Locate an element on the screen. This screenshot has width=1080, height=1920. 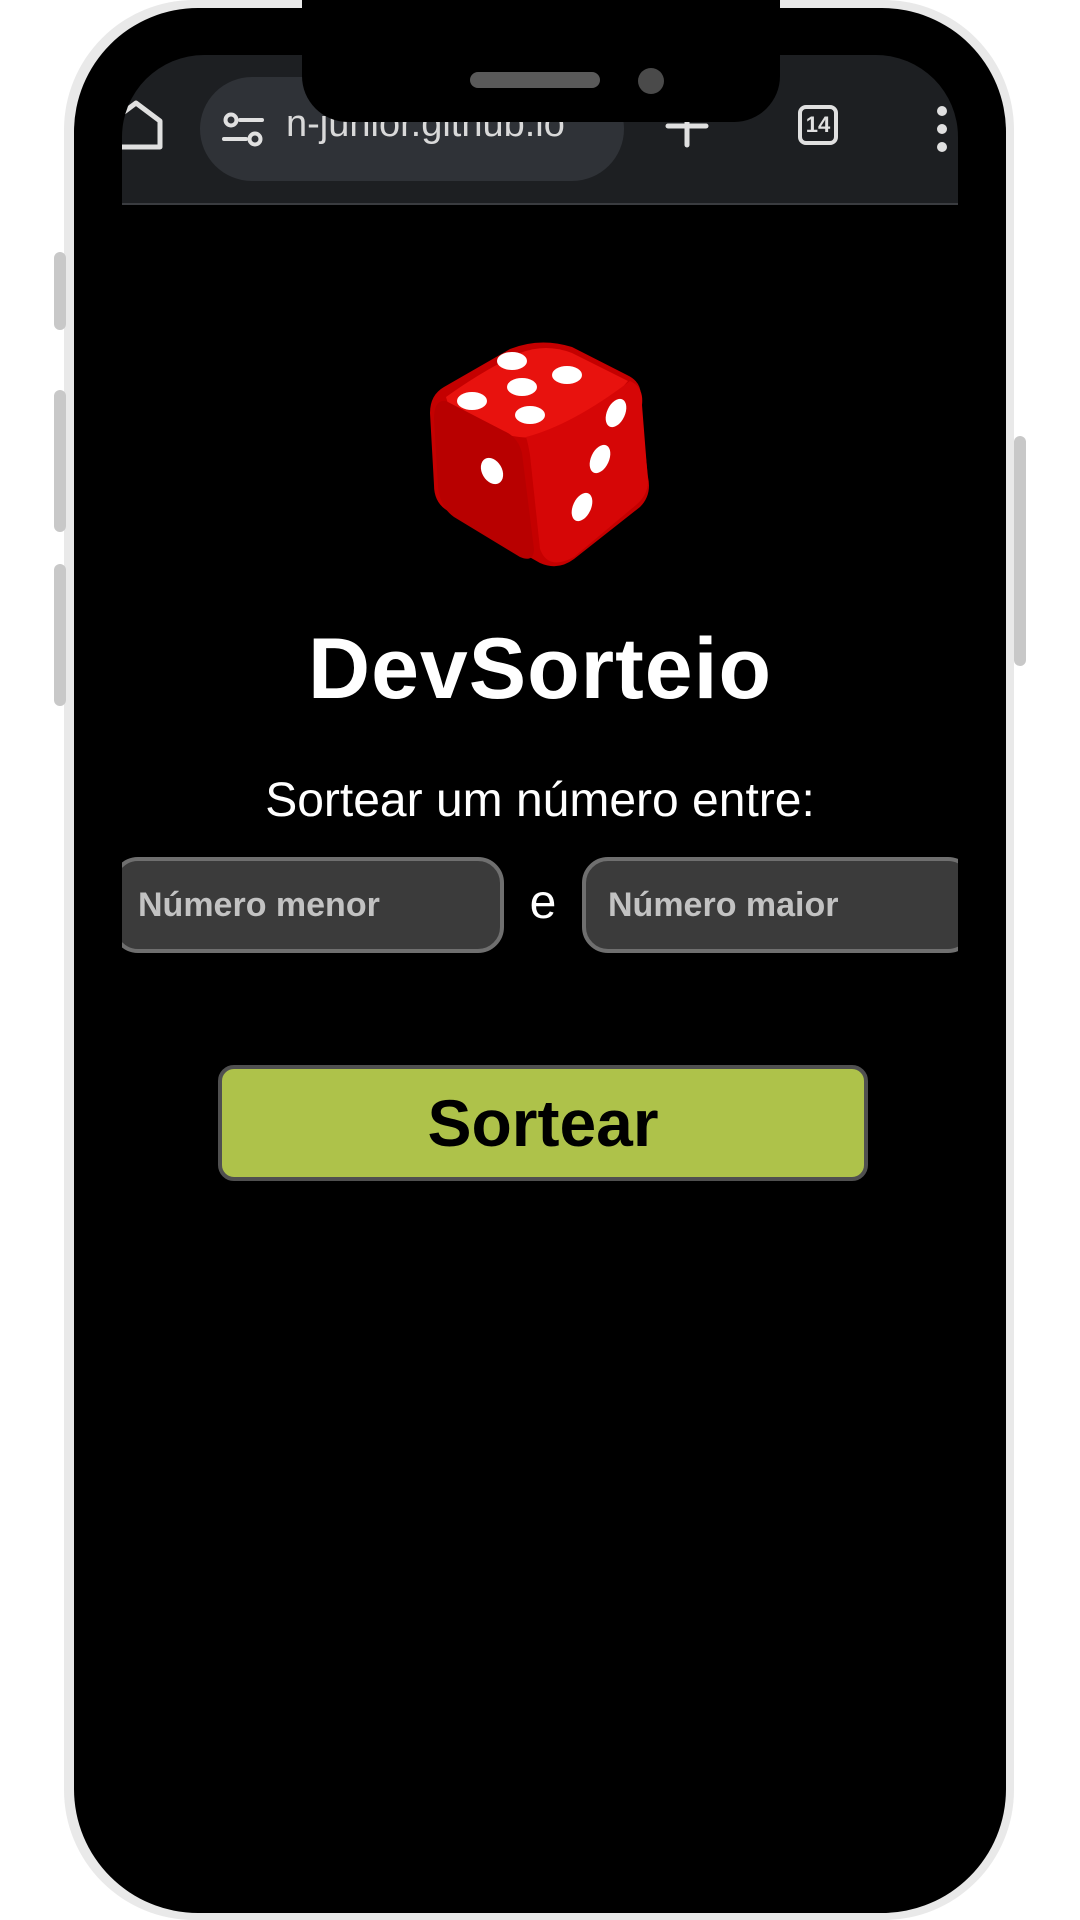
front-camera is located at coordinates (651, 81).